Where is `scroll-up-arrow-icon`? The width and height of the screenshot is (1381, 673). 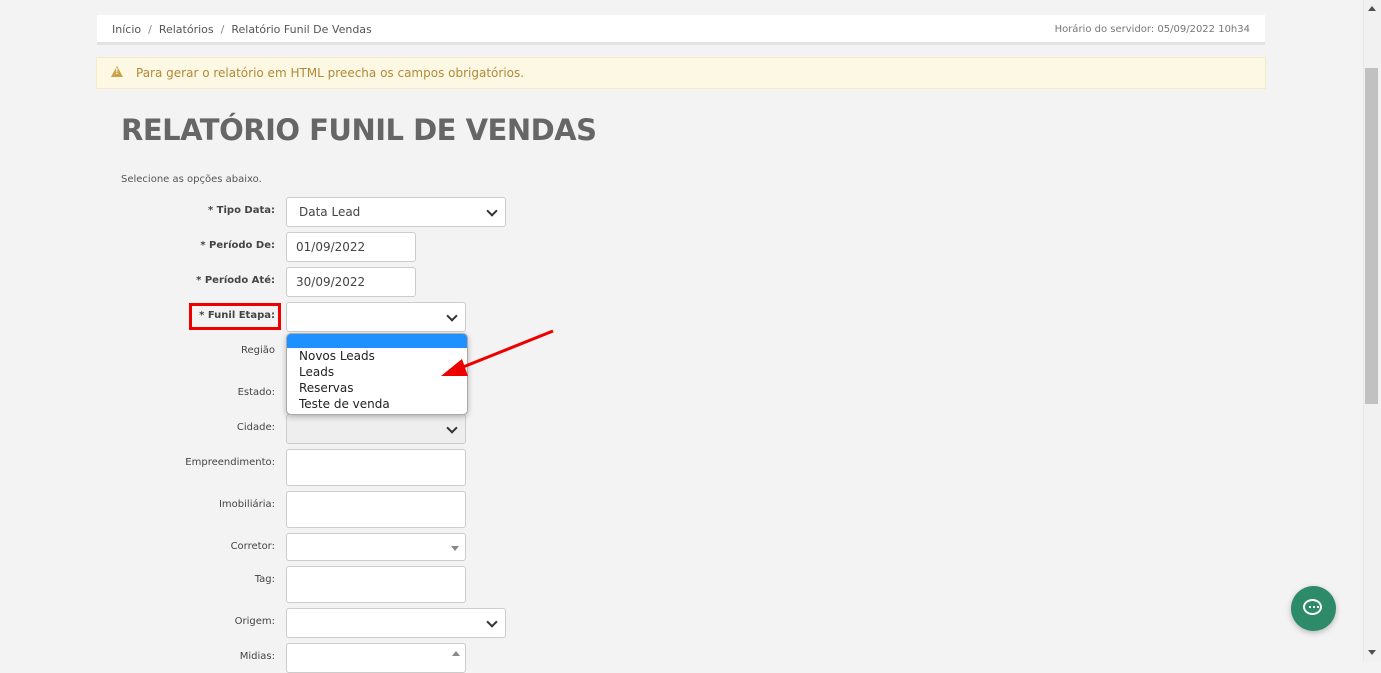 scroll-up-arrow-icon is located at coordinates (1372, 8).